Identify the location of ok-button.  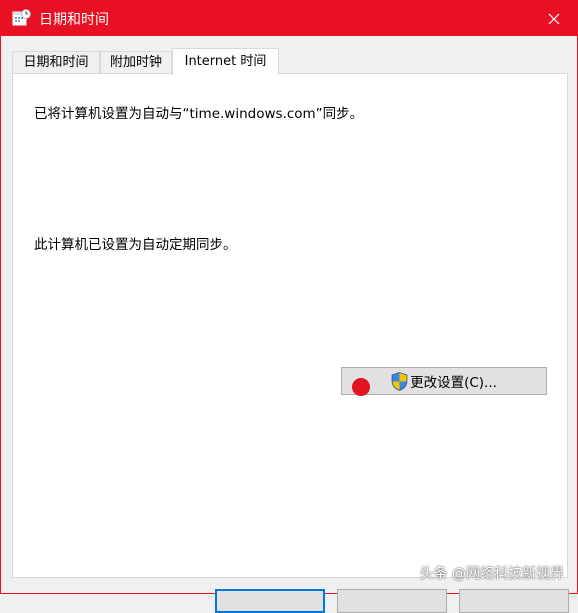
(270, 601).